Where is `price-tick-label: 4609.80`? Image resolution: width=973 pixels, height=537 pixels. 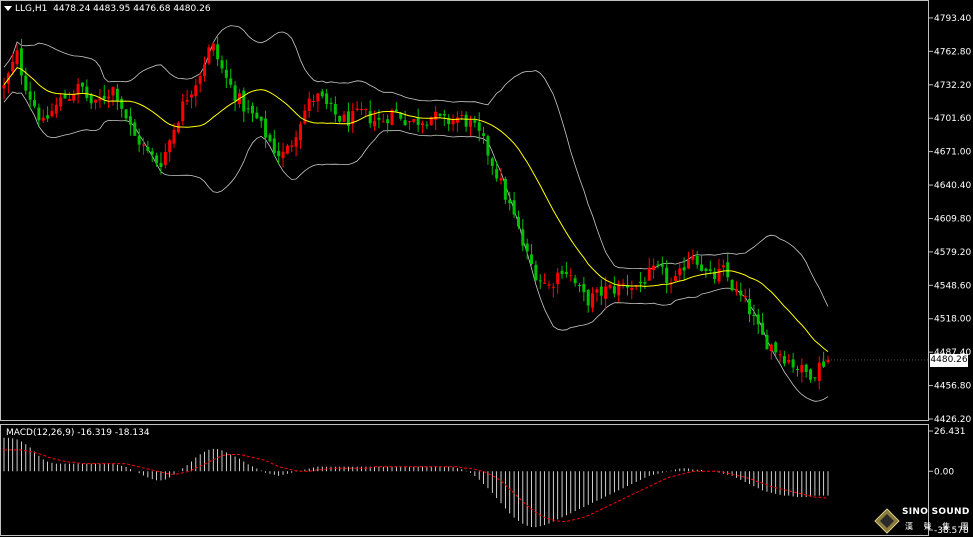
price-tick-label: 4609.80 is located at coordinates (952, 219).